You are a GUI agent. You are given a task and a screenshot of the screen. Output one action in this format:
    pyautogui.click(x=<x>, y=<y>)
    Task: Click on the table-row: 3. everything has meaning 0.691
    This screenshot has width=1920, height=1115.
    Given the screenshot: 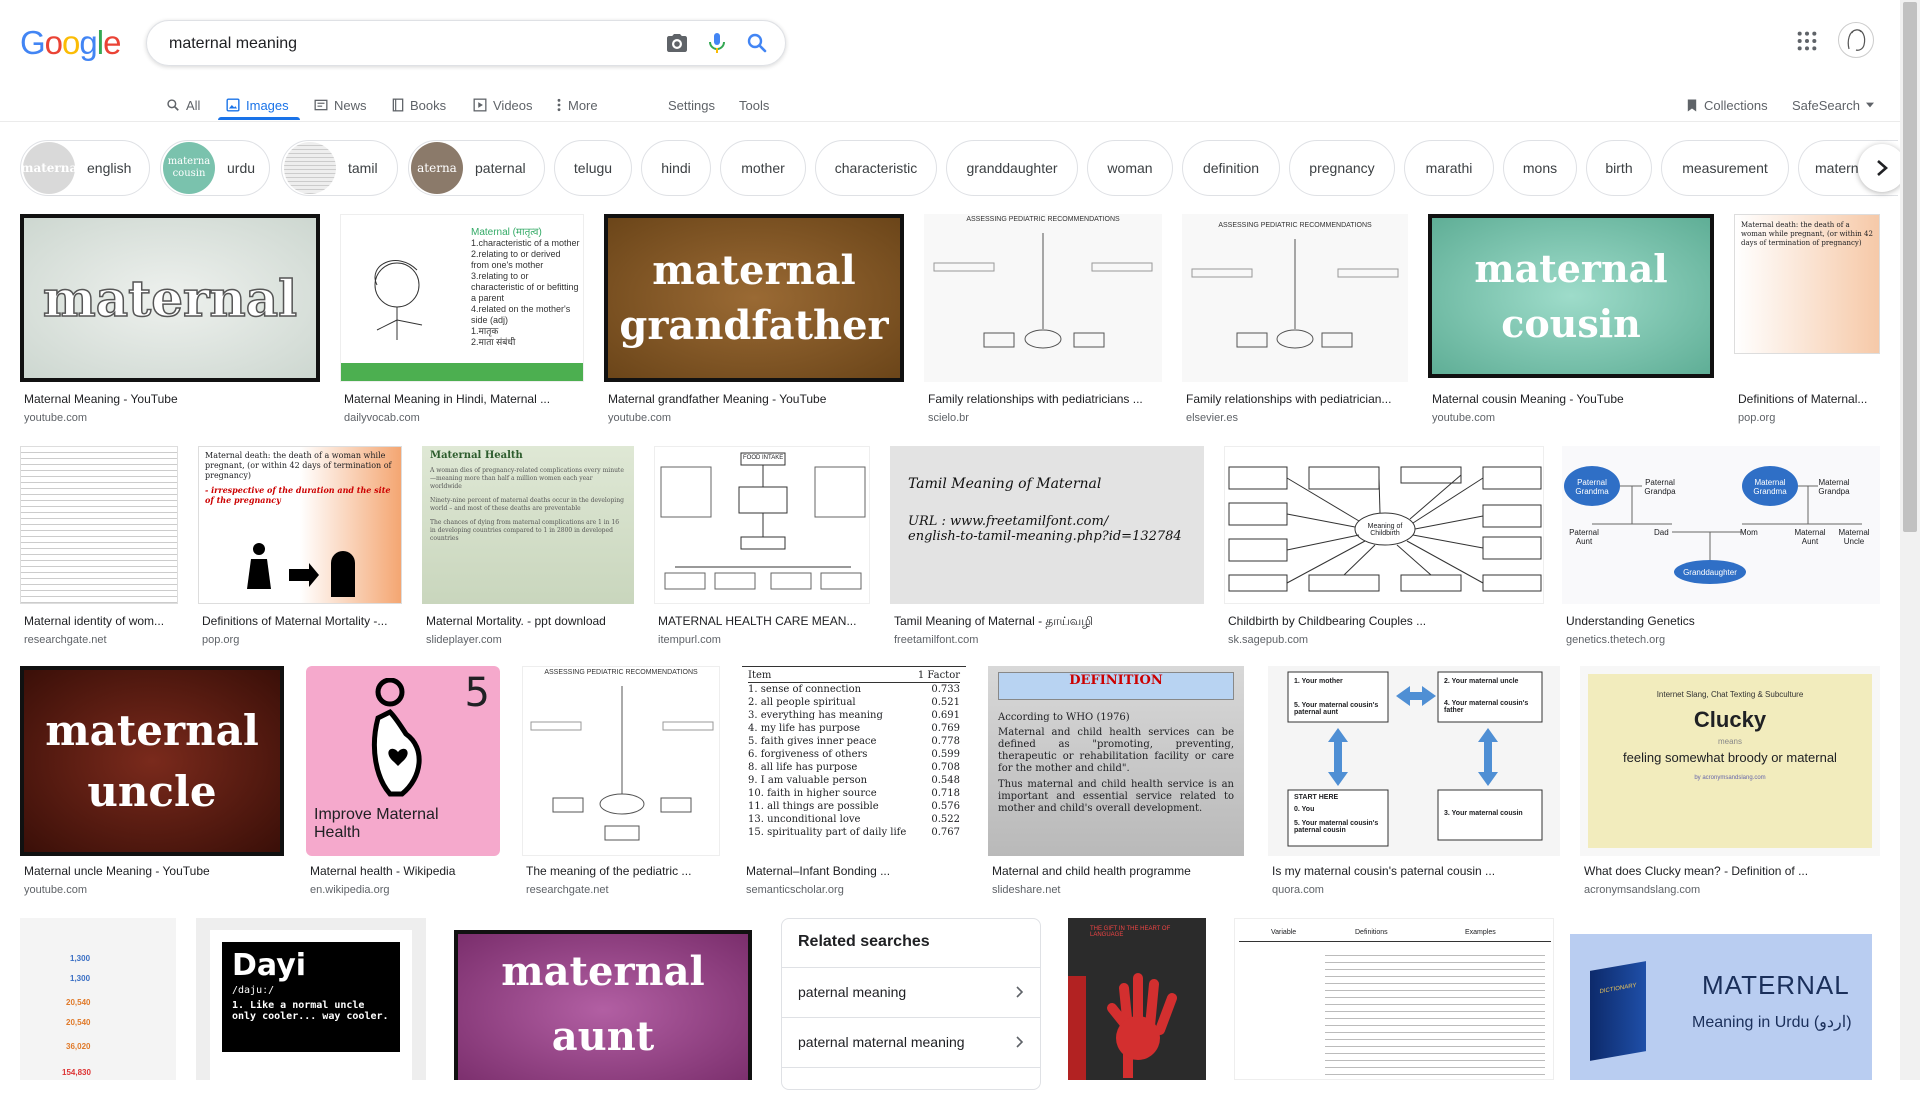 What is the action you would take?
    pyautogui.click(x=854, y=715)
    